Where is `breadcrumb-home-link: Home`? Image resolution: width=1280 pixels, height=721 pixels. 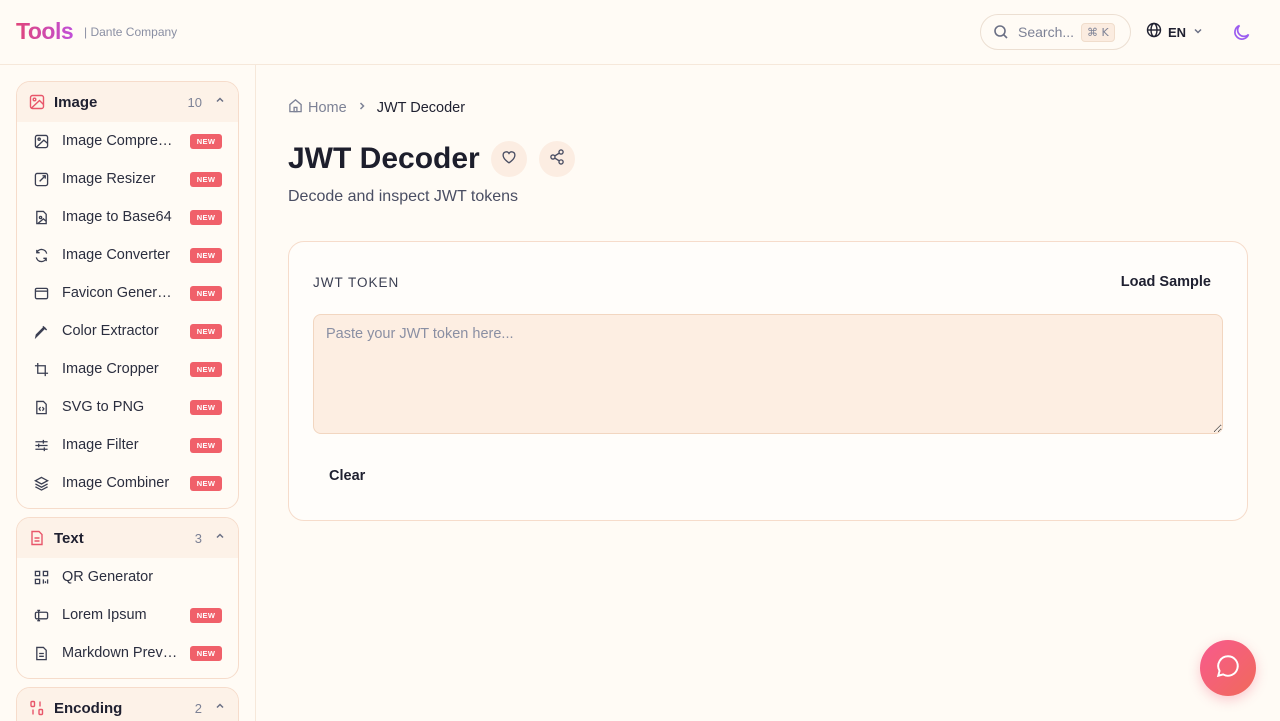 breadcrumb-home-link: Home is located at coordinates (327, 108).